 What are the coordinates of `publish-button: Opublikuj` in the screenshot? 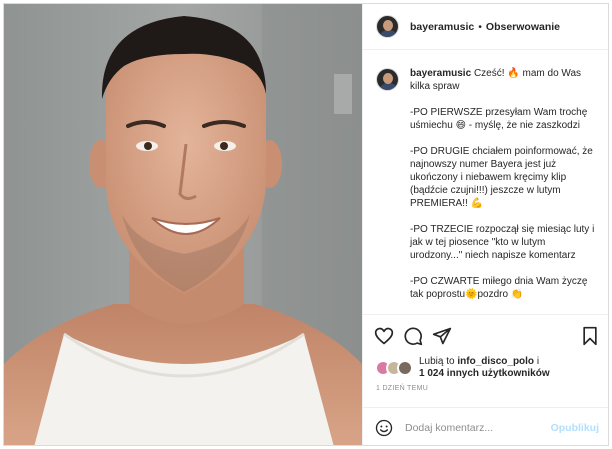 It's located at (575, 428).